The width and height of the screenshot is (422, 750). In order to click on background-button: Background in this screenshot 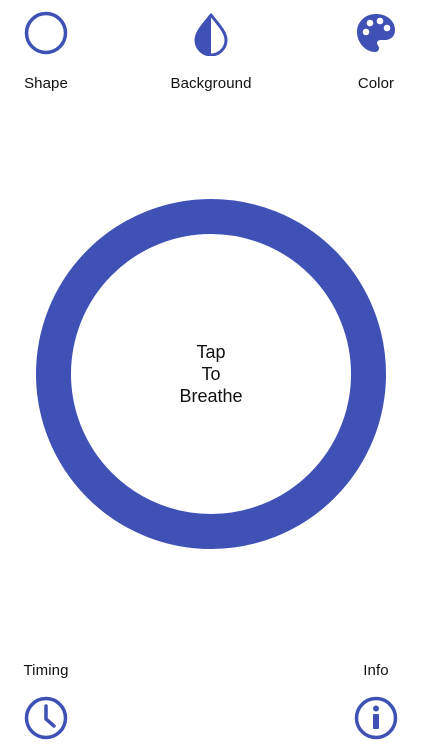, I will do `click(211, 51)`.